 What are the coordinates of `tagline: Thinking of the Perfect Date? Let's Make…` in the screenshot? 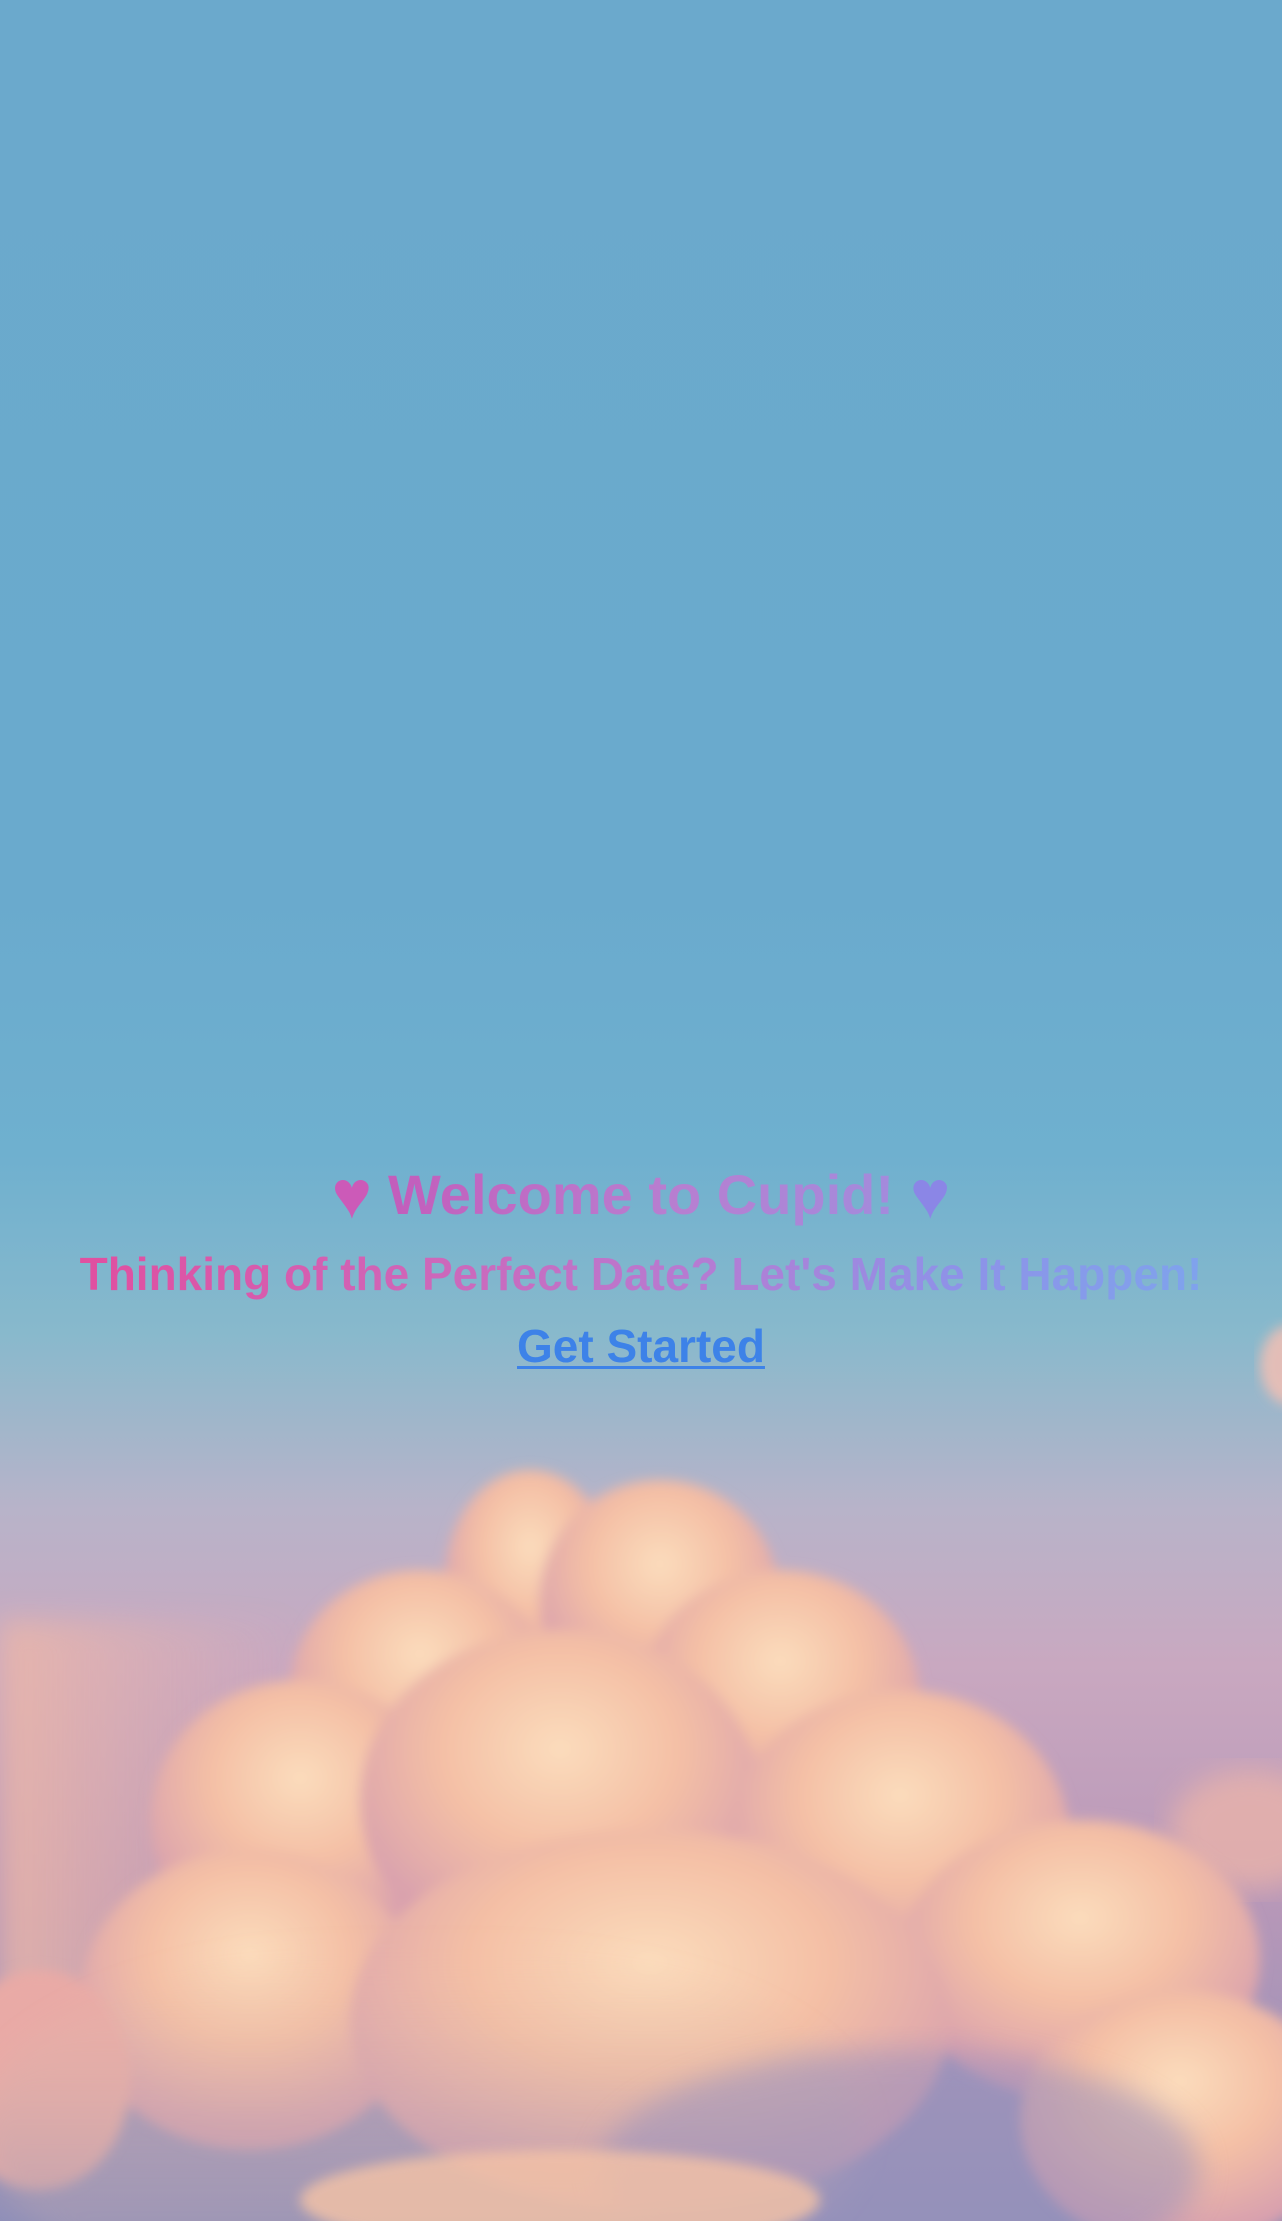 It's located at (641, 1274).